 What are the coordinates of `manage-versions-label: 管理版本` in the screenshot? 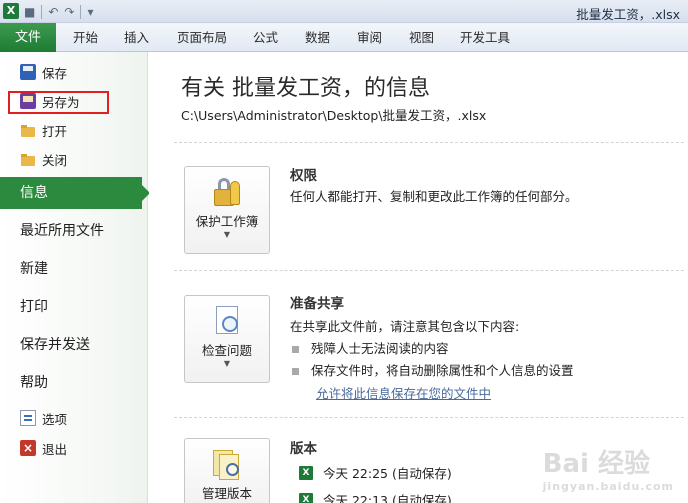 It's located at (226, 493).